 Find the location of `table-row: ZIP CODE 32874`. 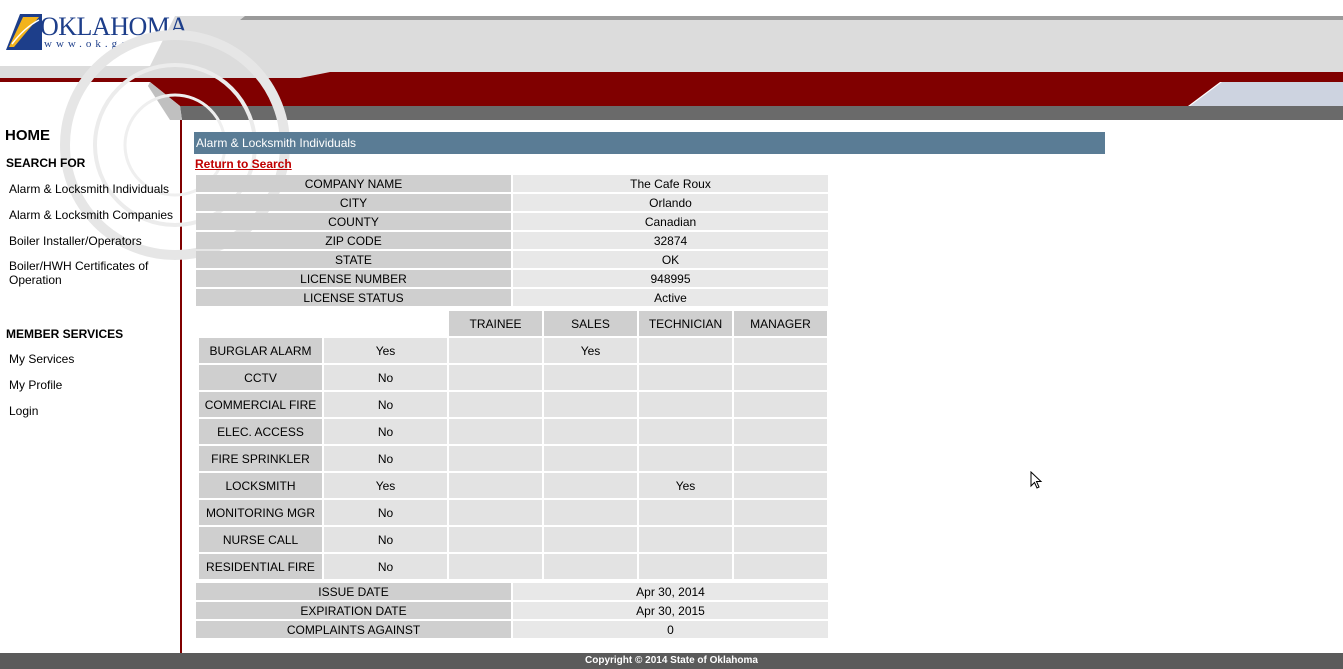

table-row: ZIP CODE 32874 is located at coordinates (512, 240).